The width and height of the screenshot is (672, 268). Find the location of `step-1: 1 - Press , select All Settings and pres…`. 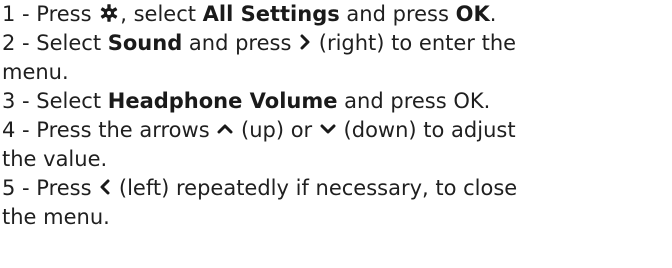

step-1: 1 - Press , select All Settings and pres… is located at coordinates (332, 14).